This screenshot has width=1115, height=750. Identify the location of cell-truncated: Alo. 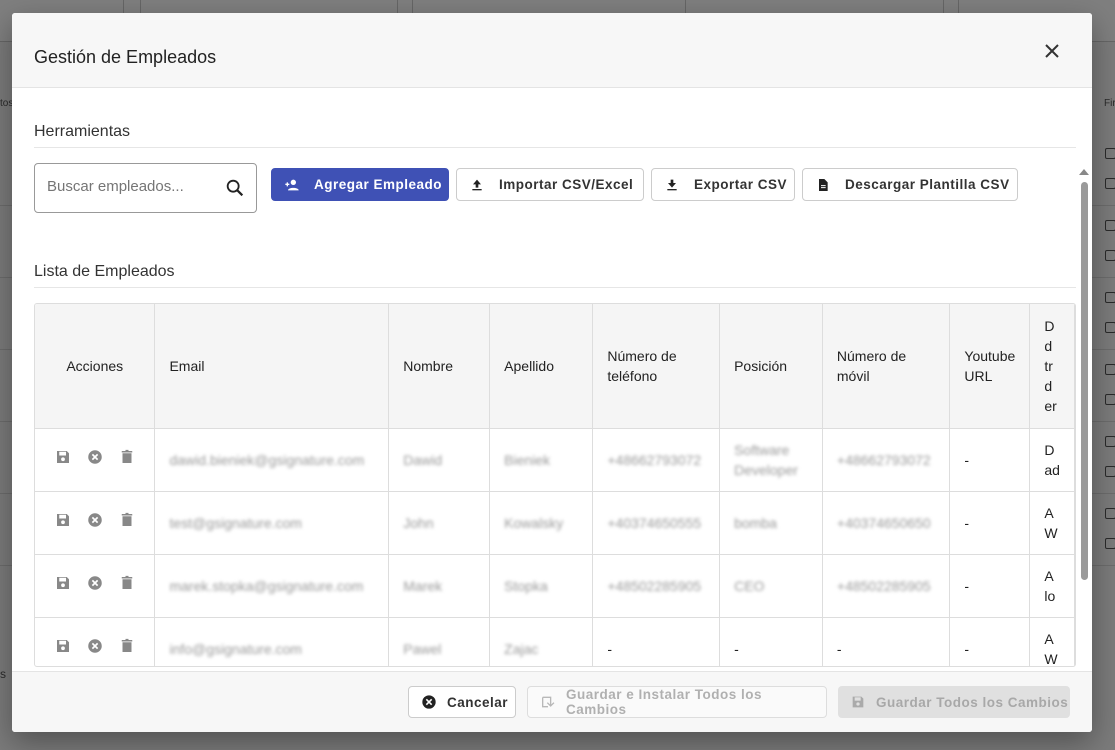
(1052, 586).